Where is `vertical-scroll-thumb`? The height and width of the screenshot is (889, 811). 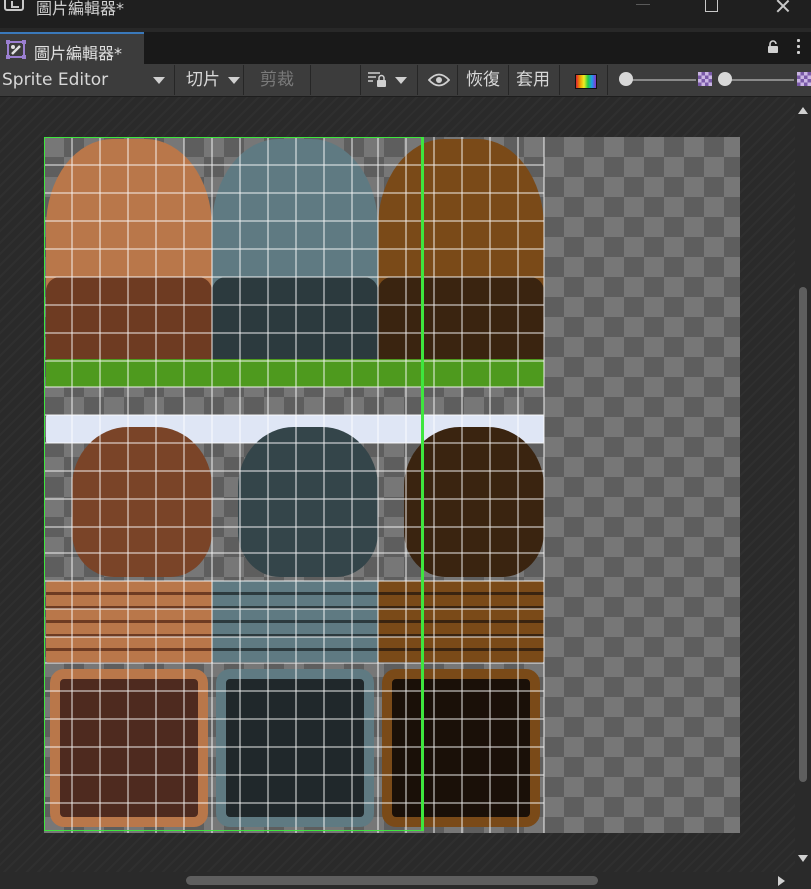
vertical-scroll-thumb is located at coordinates (803, 534).